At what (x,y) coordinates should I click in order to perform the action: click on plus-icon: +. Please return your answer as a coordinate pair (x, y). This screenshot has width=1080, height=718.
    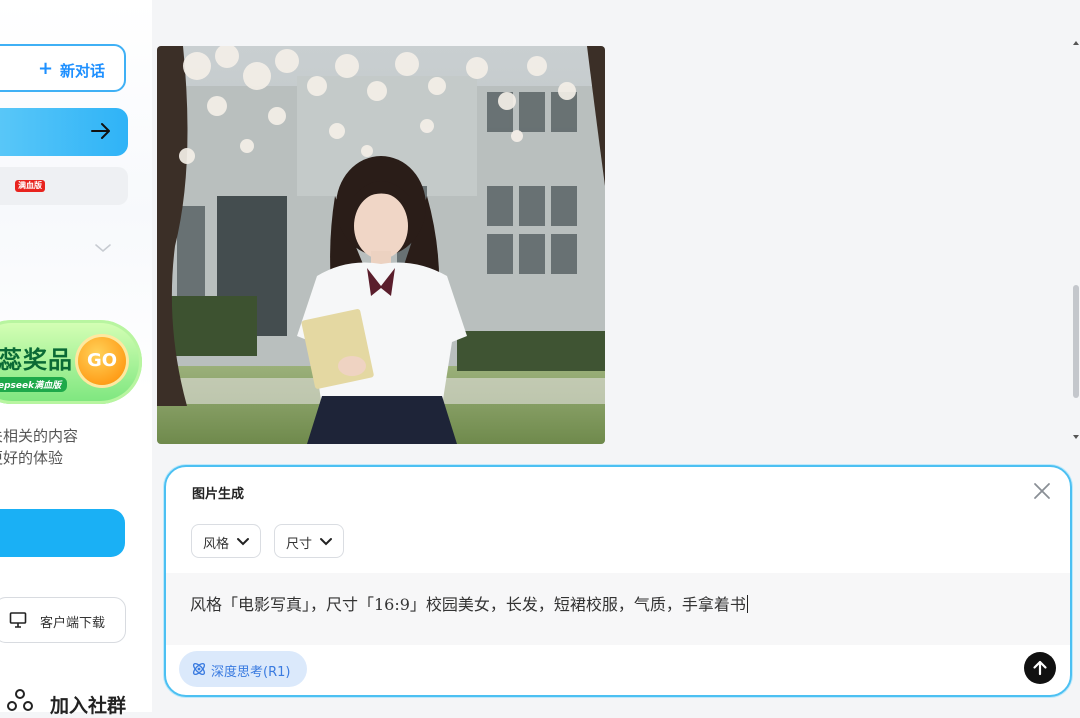
    Looking at the image, I should click on (46, 68).